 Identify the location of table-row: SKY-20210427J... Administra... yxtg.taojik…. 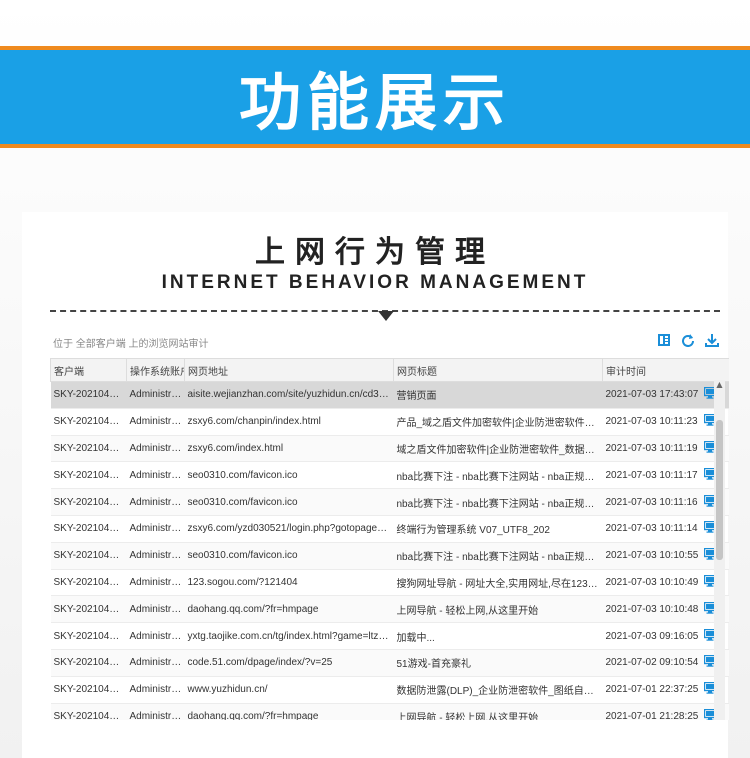
(389, 636).